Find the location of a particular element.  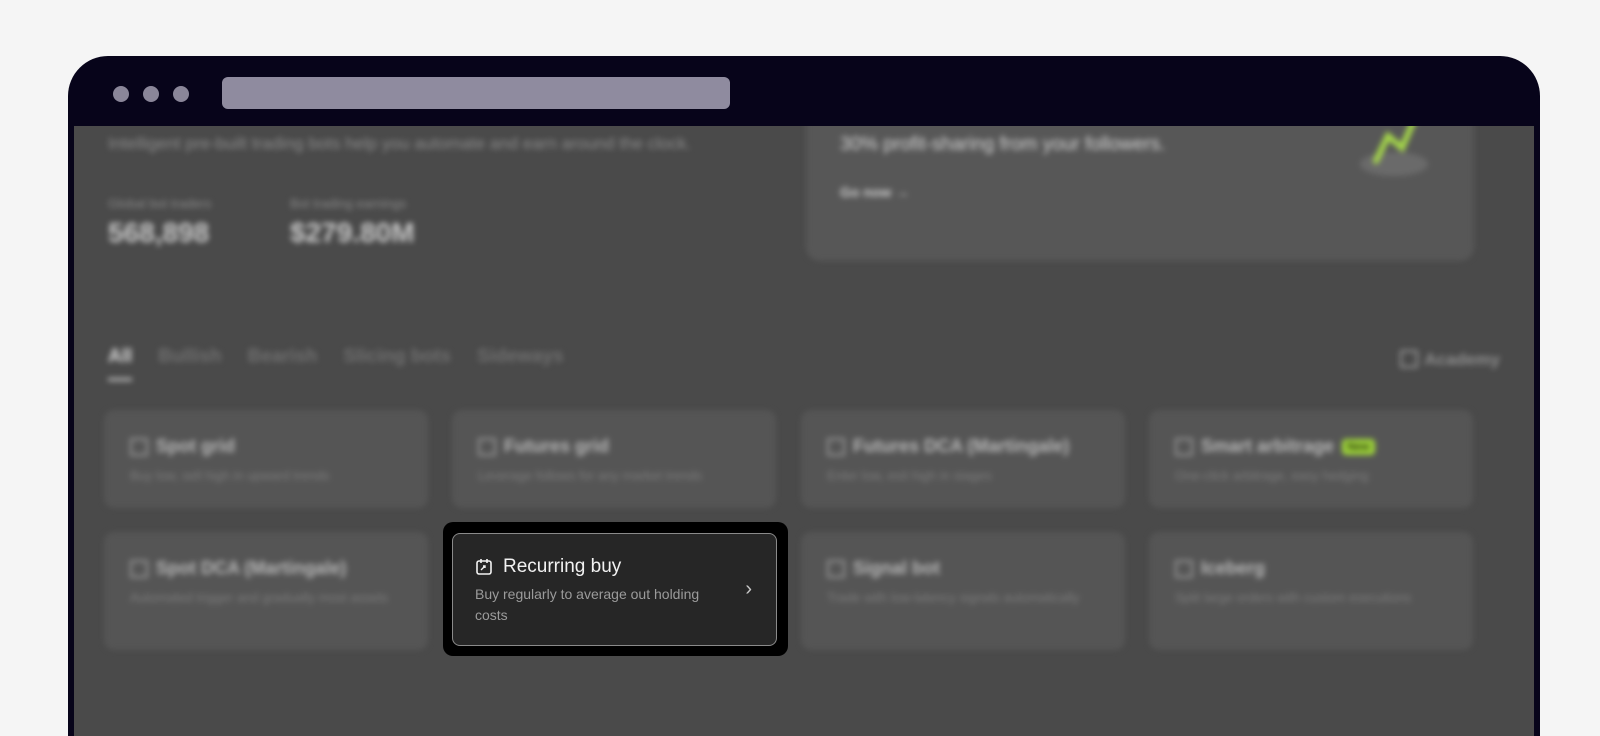

stat-bot-earnings: Bot trading earnings $279.80M is located at coordinates (352, 222).